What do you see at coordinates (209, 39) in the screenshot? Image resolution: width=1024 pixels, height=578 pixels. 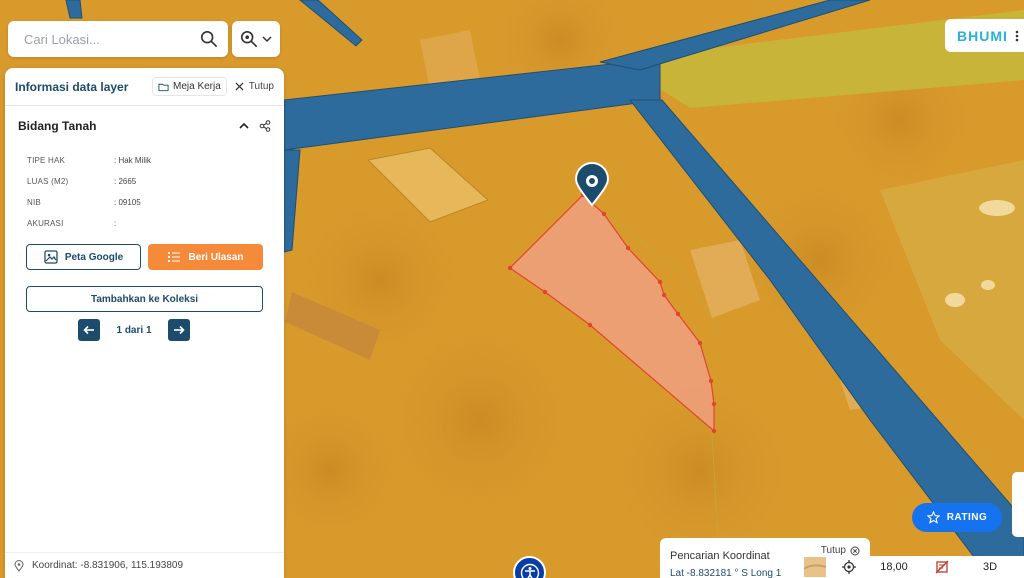 I see `search-icon` at bounding box center [209, 39].